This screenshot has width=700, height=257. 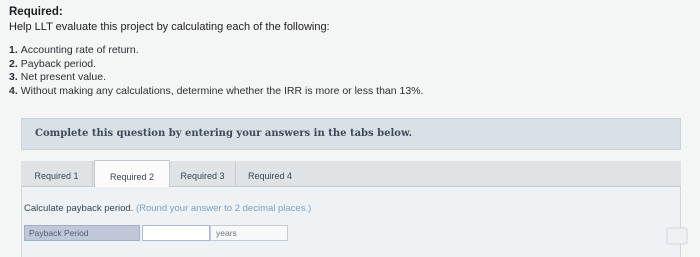 What do you see at coordinates (132, 174) in the screenshot?
I see `tab-required-2: Required 2` at bounding box center [132, 174].